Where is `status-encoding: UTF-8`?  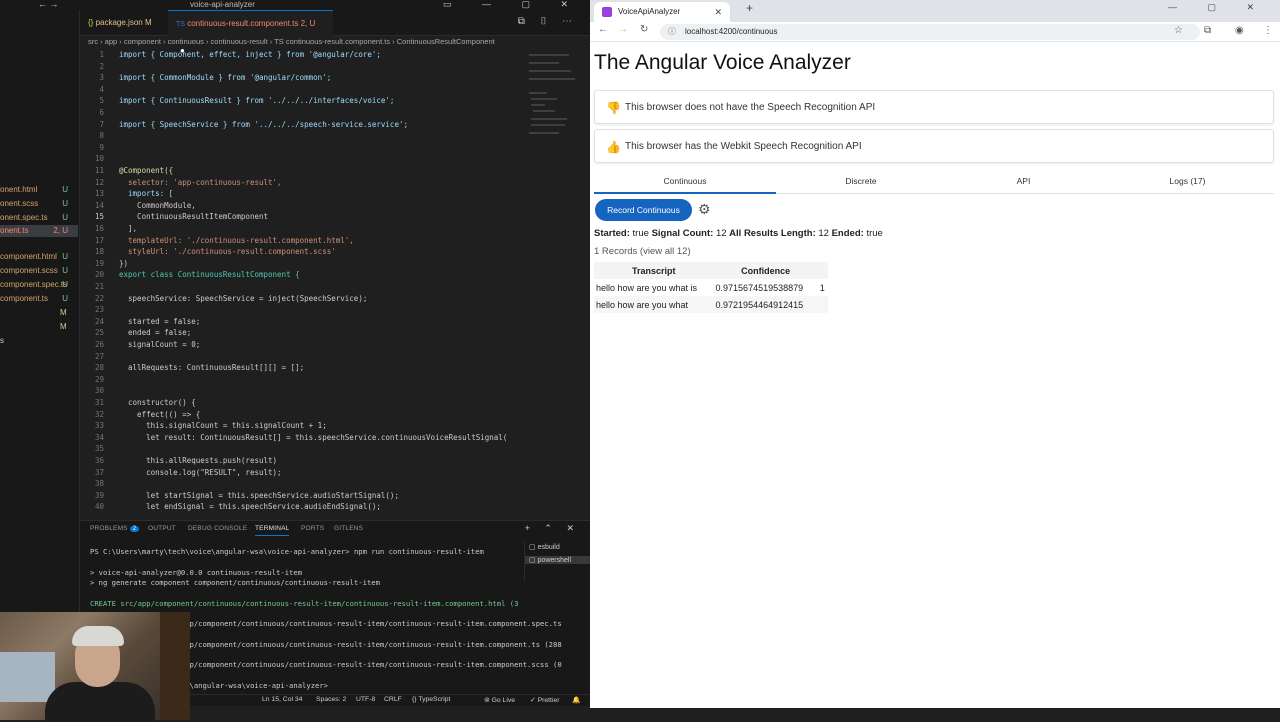 status-encoding: UTF-8 is located at coordinates (365, 699).